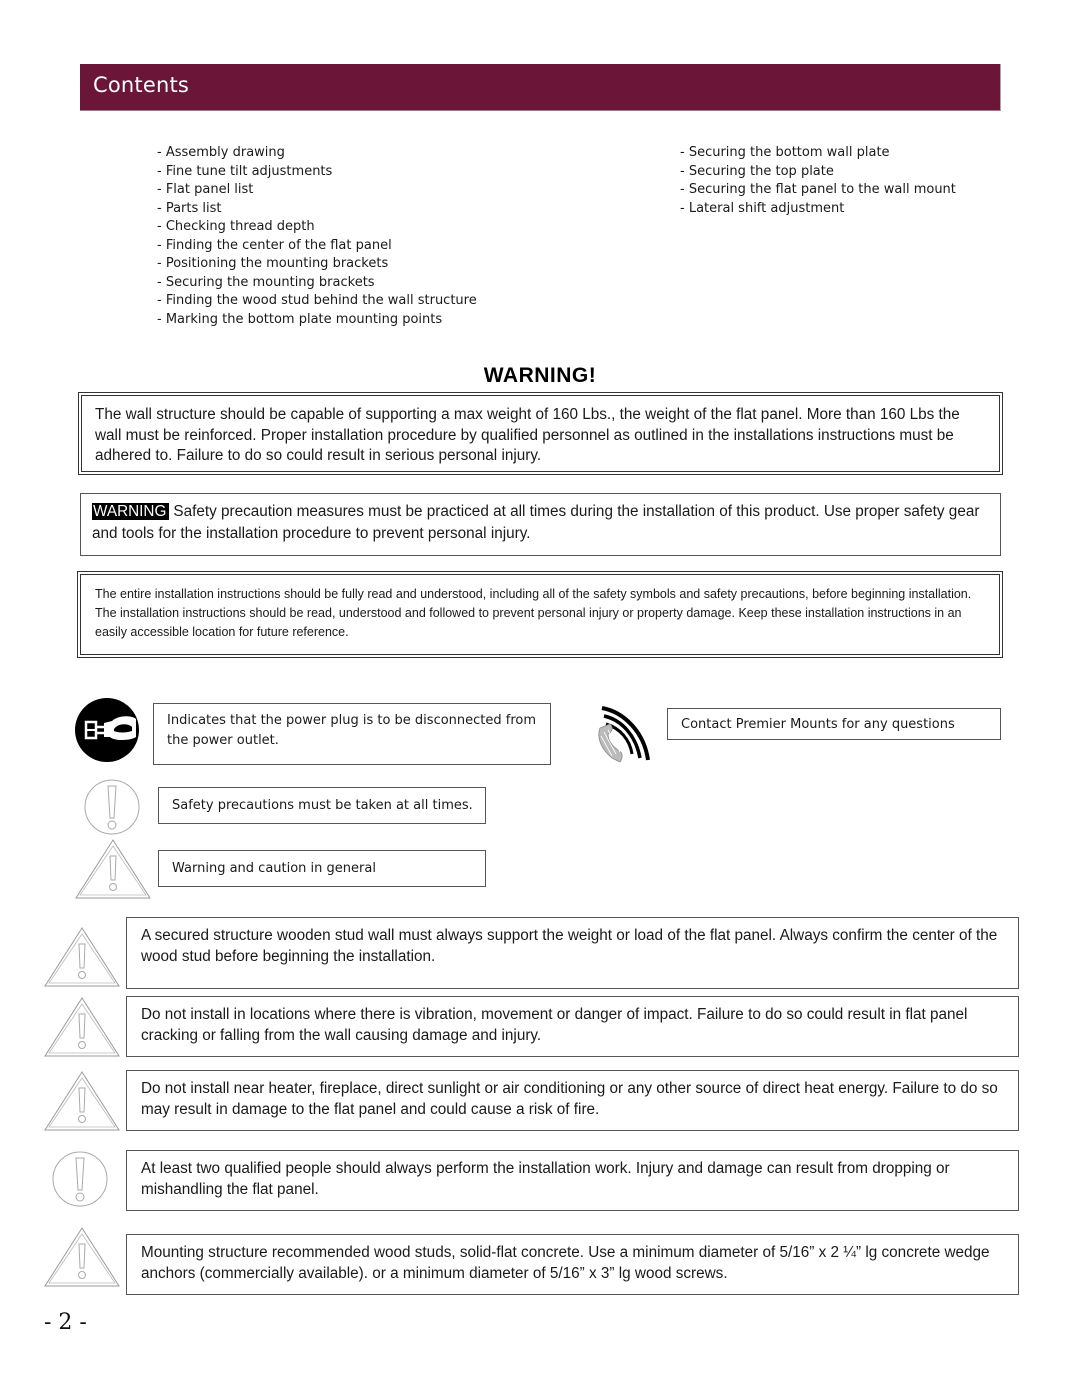 The width and height of the screenshot is (1080, 1397). What do you see at coordinates (274, 868) in the screenshot?
I see `caution-legend-text: Warning and caution in general` at bounding box center [274, 868].